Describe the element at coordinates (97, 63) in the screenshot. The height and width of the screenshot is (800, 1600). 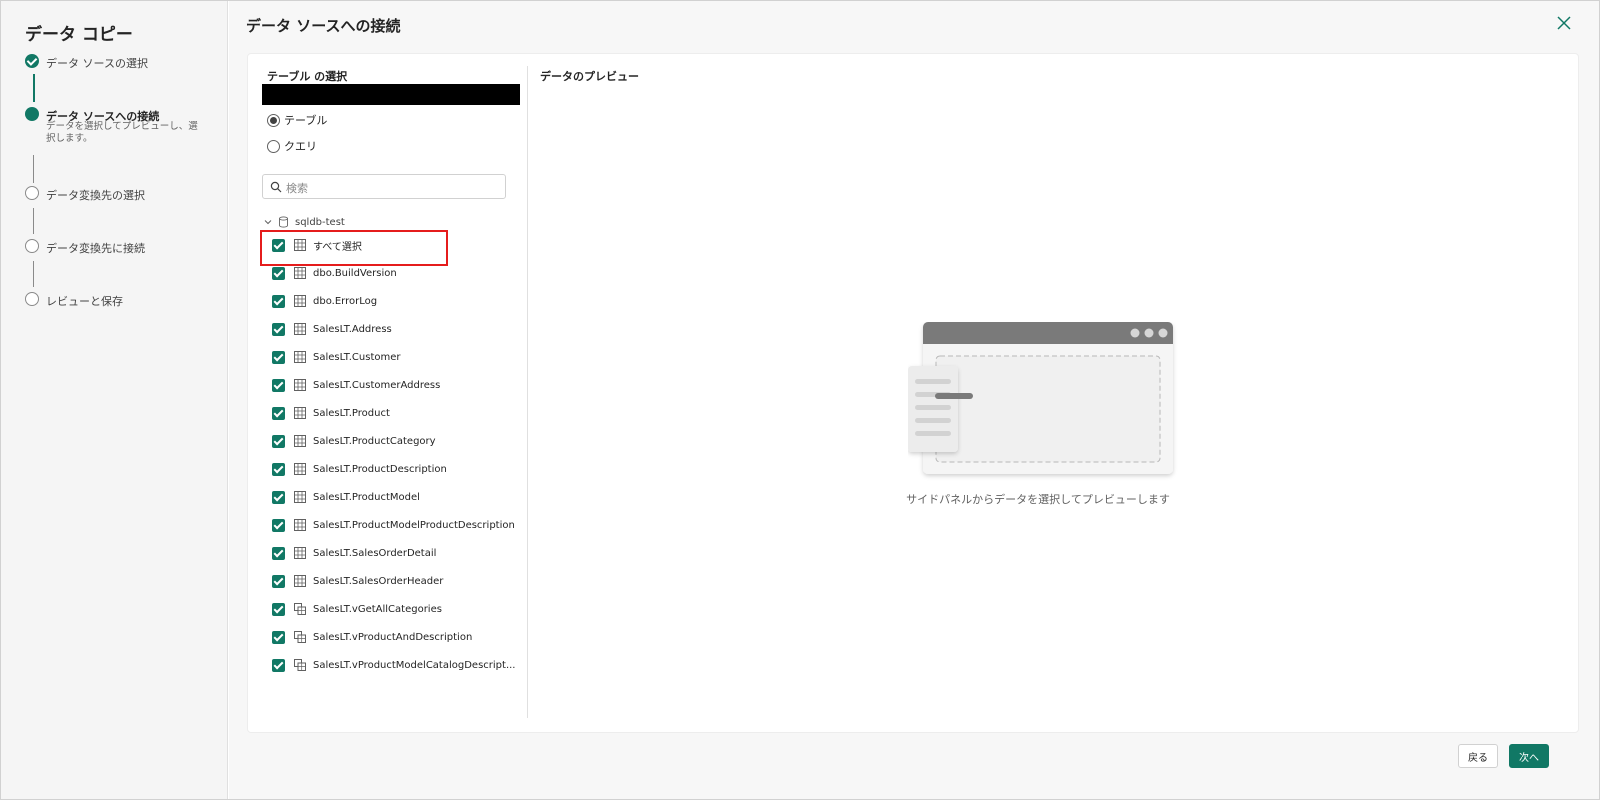
I see `step-label: データ ソースの選択` at that location.